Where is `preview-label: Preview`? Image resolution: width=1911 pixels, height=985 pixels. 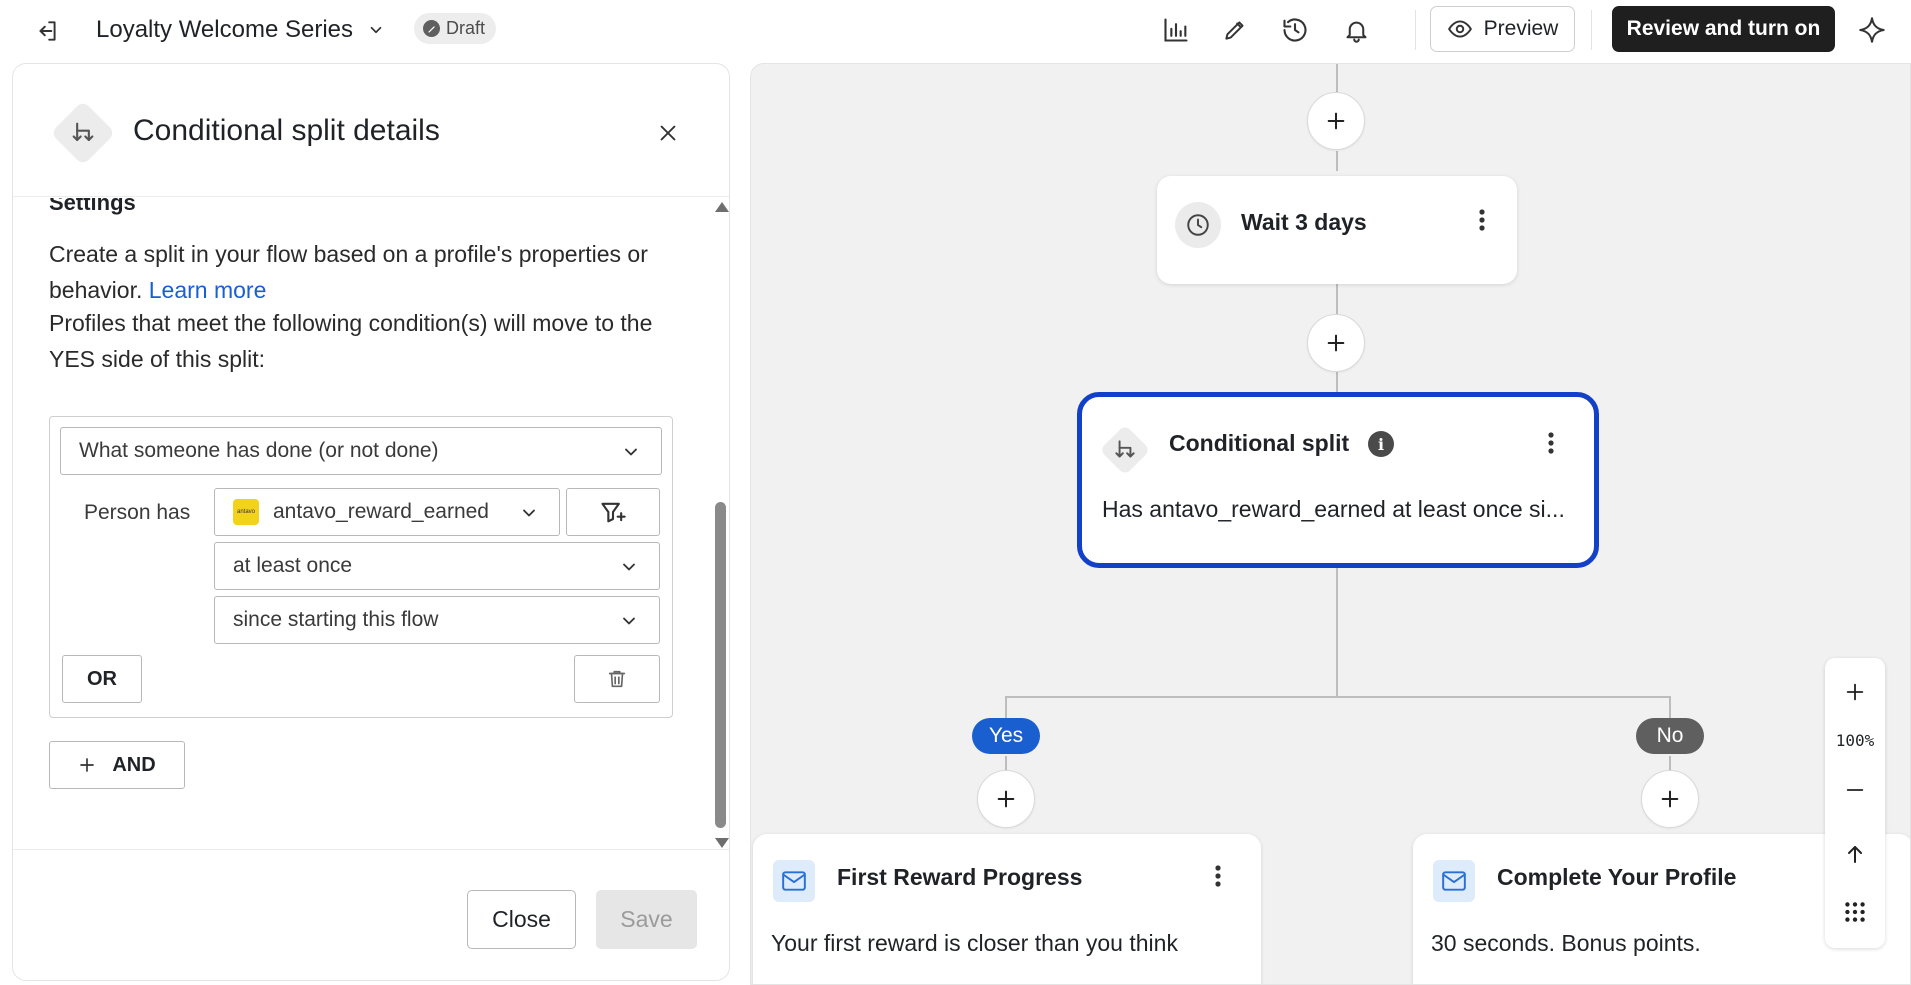
preview-label: Preview is located at coordinates (1521, 28).